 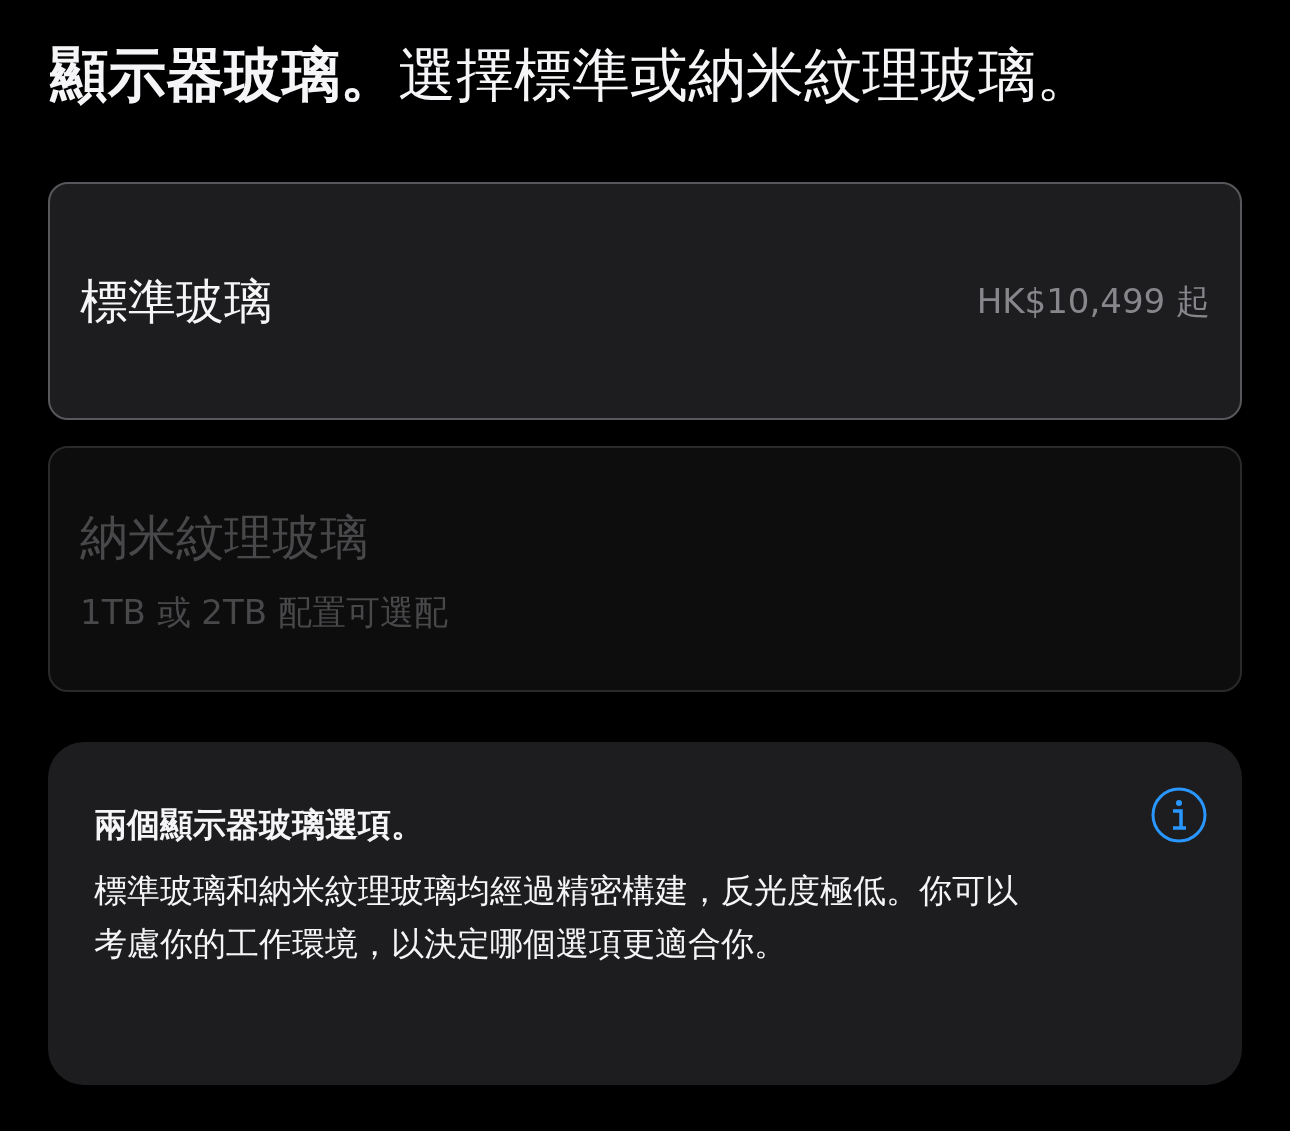 I want to click on page-heading: 顯示器玻璃。選擇標準或納米紋理玻璃。, so click(x=572, y=75).